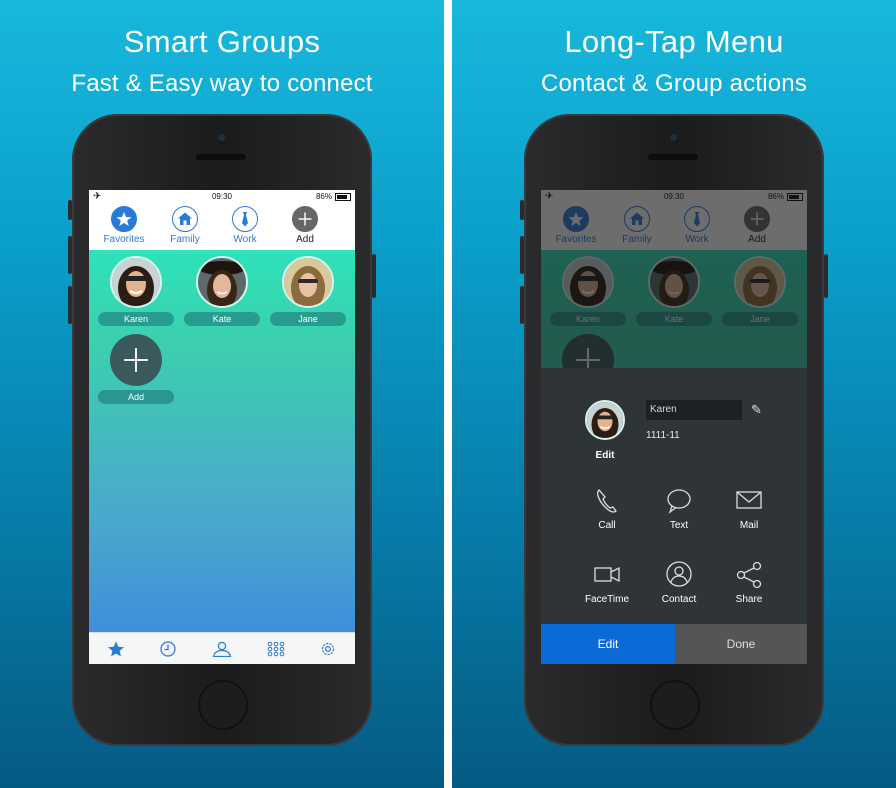  What do you see at coordinates (694, 410) in the screenshot?
I see `contact-name-field: Karen` at bounding box center [694, 410].